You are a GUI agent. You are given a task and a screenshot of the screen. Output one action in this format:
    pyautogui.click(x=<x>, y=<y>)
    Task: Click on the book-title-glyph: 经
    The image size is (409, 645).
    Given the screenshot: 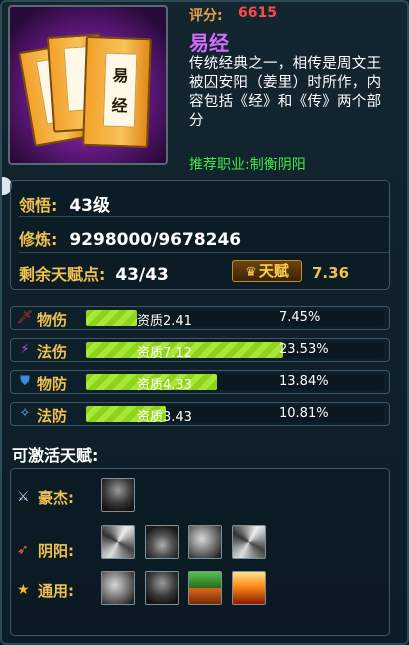 What is the action you would take?
    pyautogui.click(x=119, y=105)
    